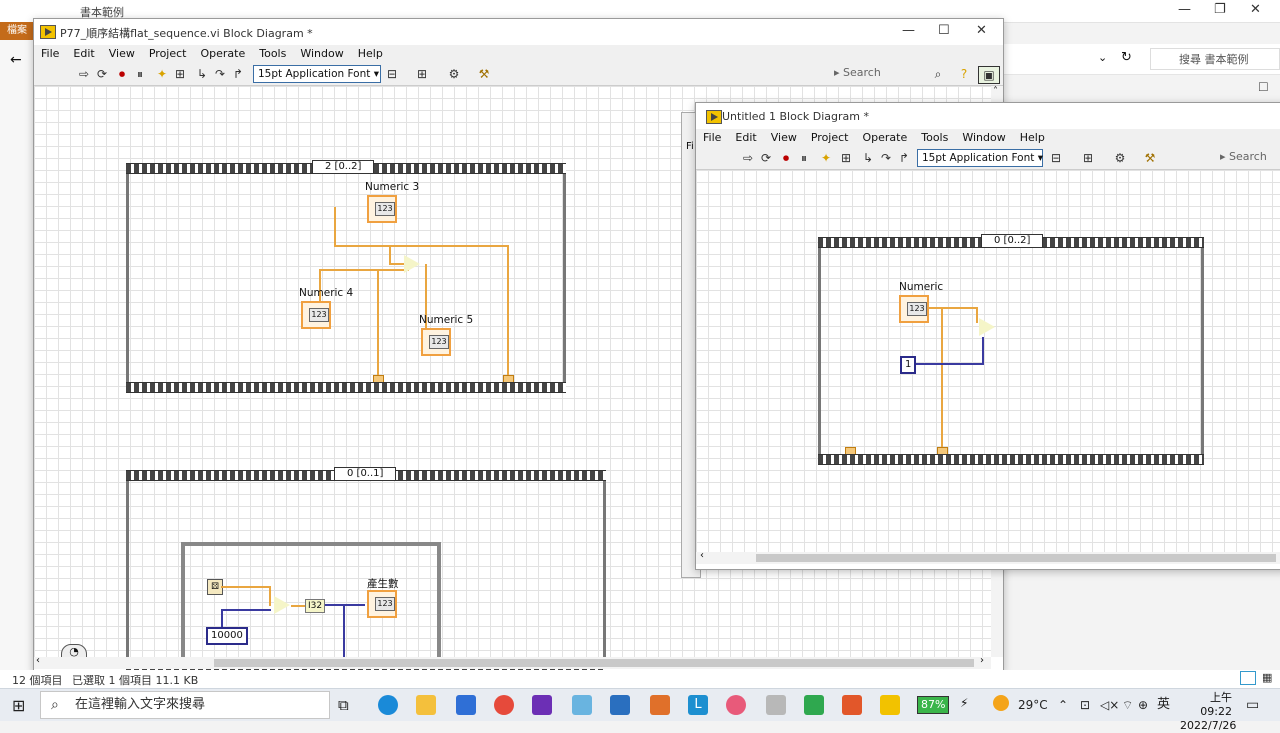 The width and height of the screenshot is (1280, 733). Describe the element at coordinates (382, 604) in the screenshot. I see `produce-terminal: 123` at that location.